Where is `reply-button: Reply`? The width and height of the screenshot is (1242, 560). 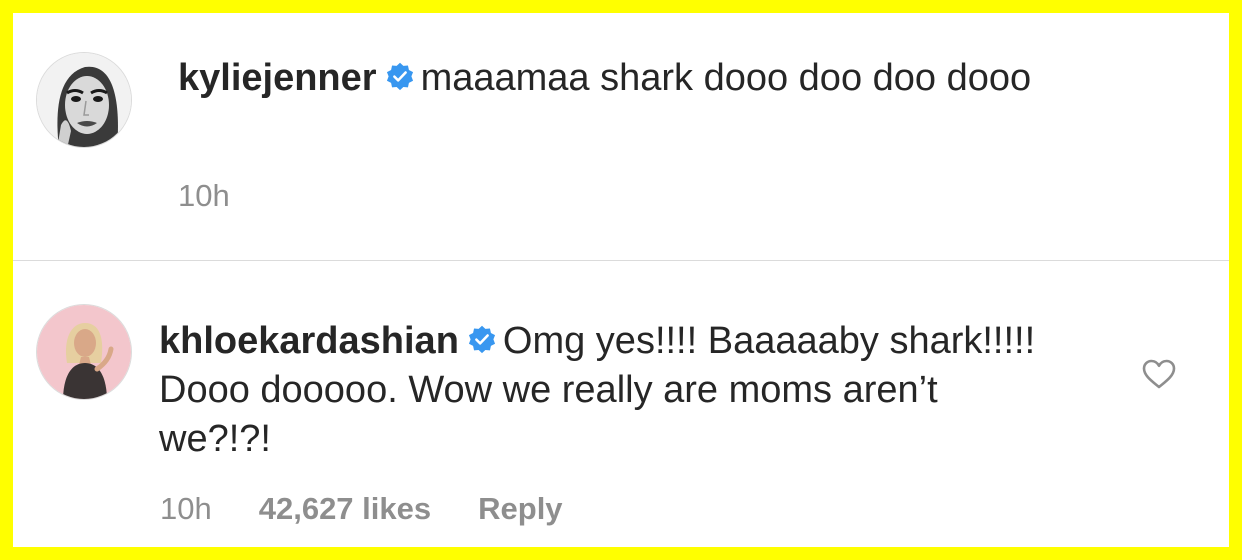
reply-button: Reply is located at coordinates (520, 508).